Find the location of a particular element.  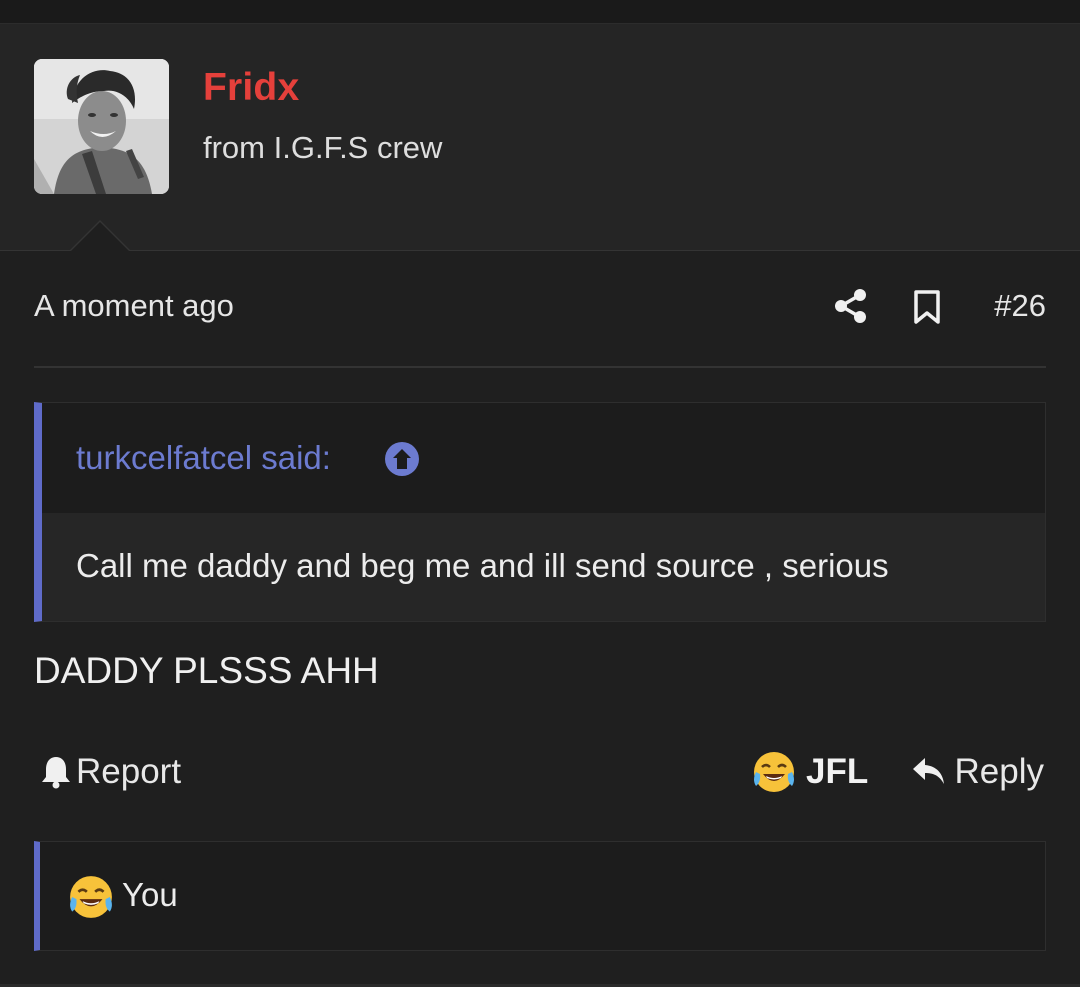

post-timestamp: A moment ago is located at coordinates (134, 306).